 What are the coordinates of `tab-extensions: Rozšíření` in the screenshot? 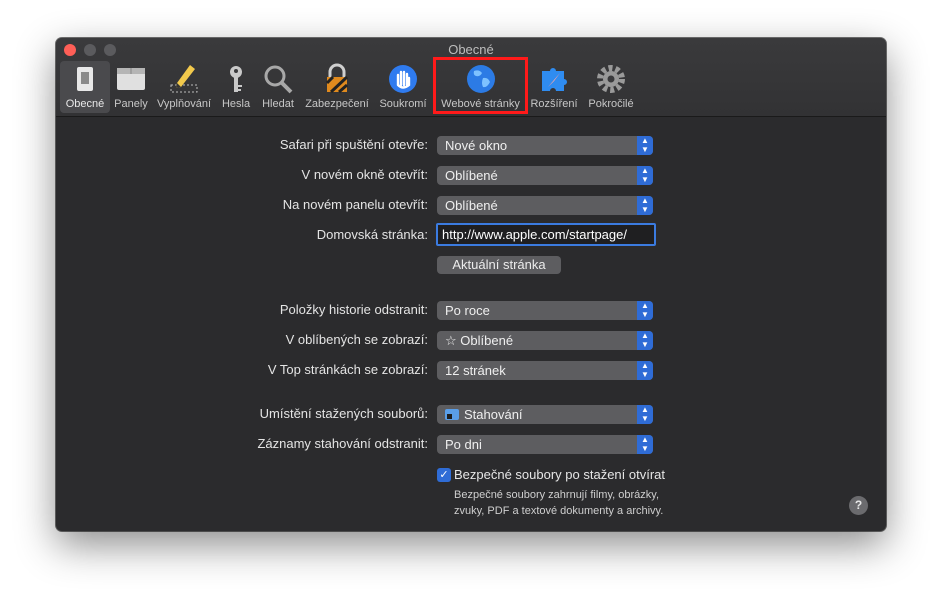 It's located at (554, 87).